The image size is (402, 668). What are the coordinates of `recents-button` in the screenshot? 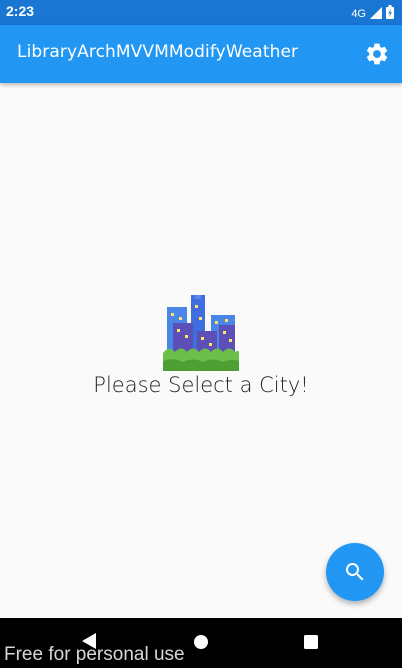 It's located at (311, 642).